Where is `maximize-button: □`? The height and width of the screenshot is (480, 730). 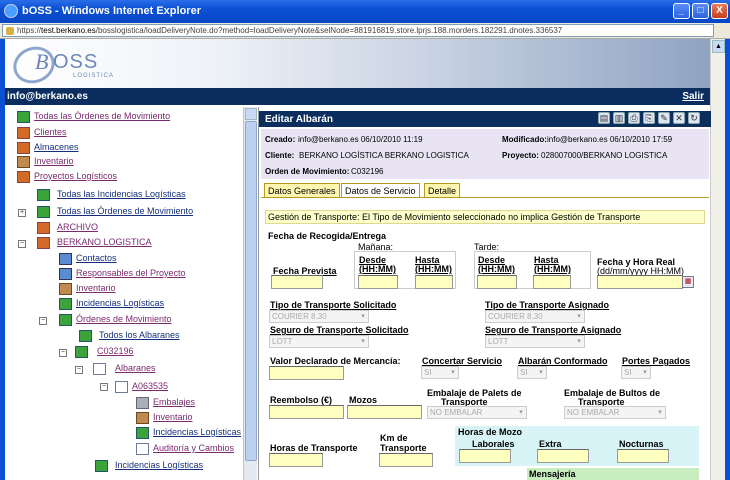 maximize-button: □ is located at coordinates (700, 11).